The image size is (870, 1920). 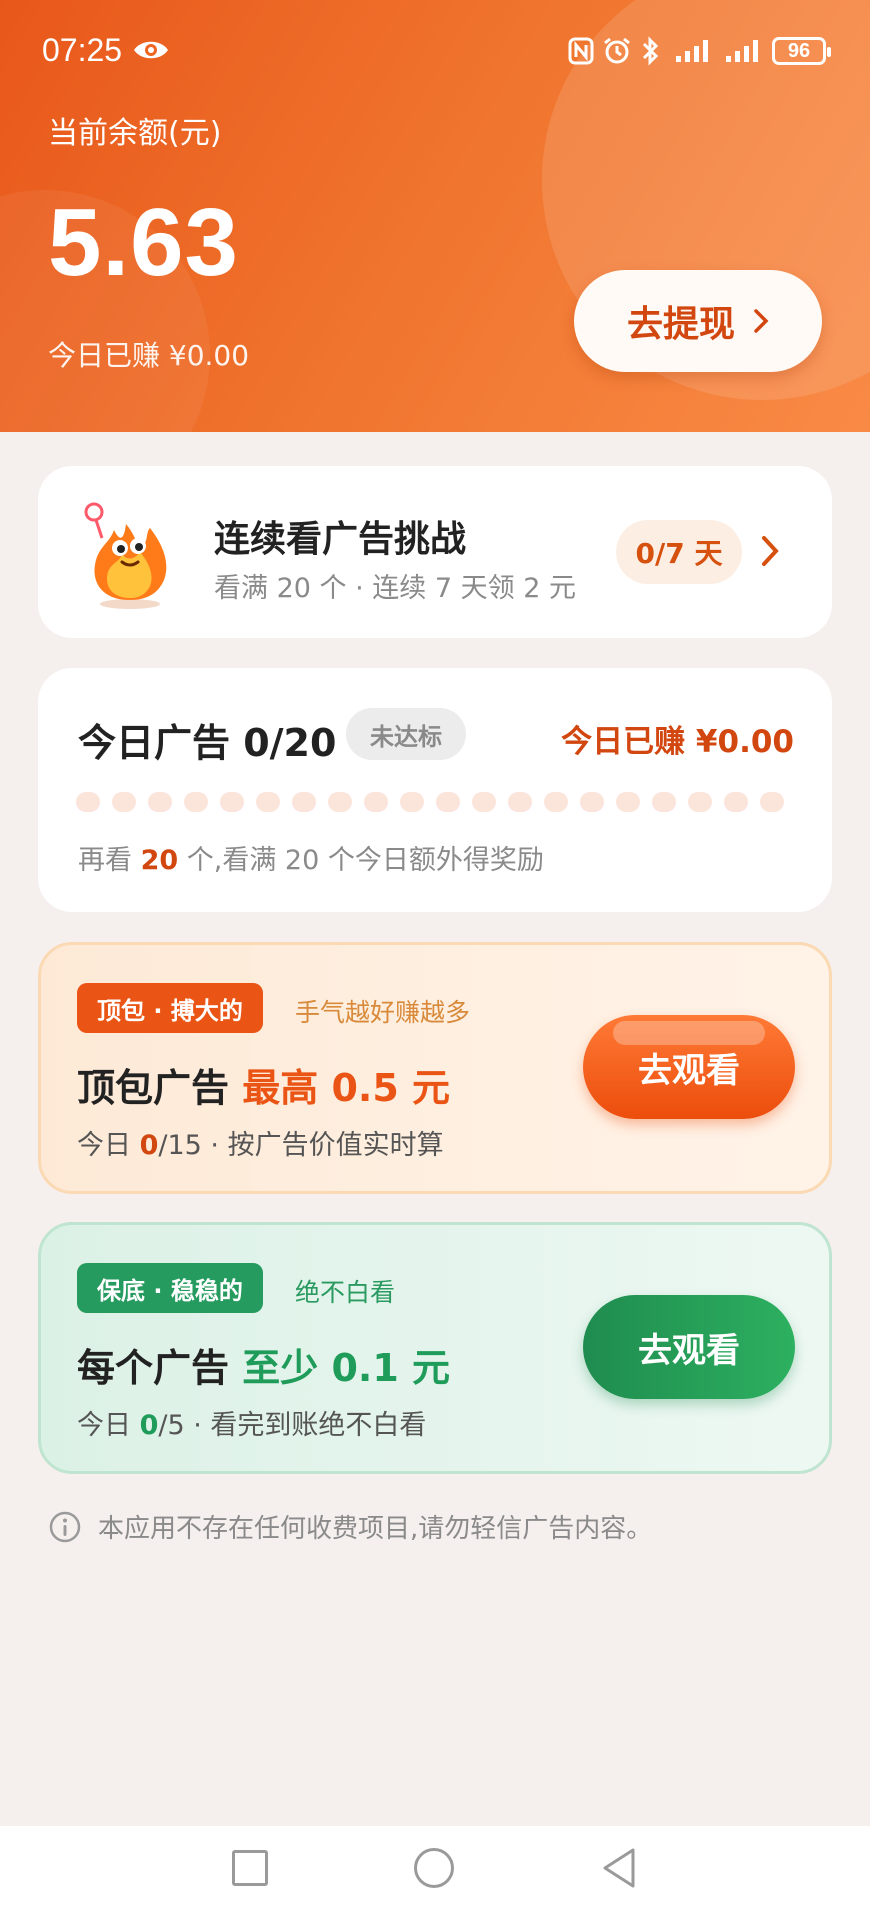 I want to click on watch-top-pack-button: 去观看, so click(x=689, y=1067).